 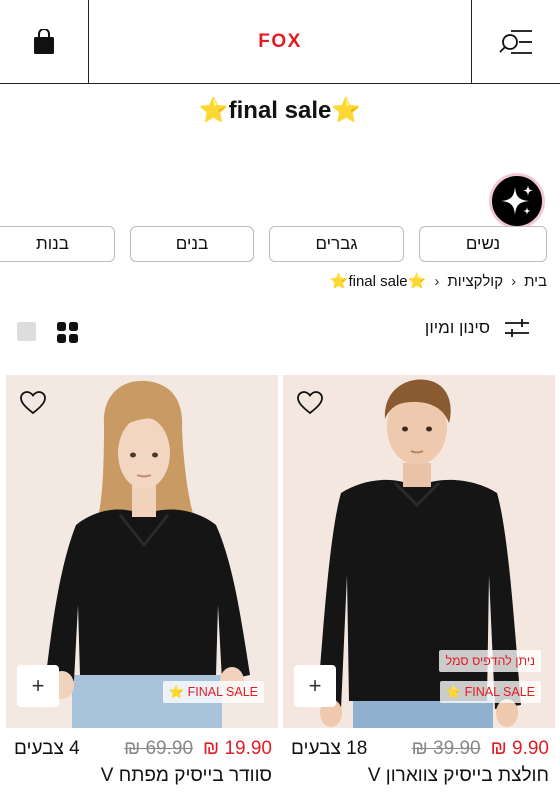 I want to click on original-price: 39.90 ₪, so click(x=446, y=748).